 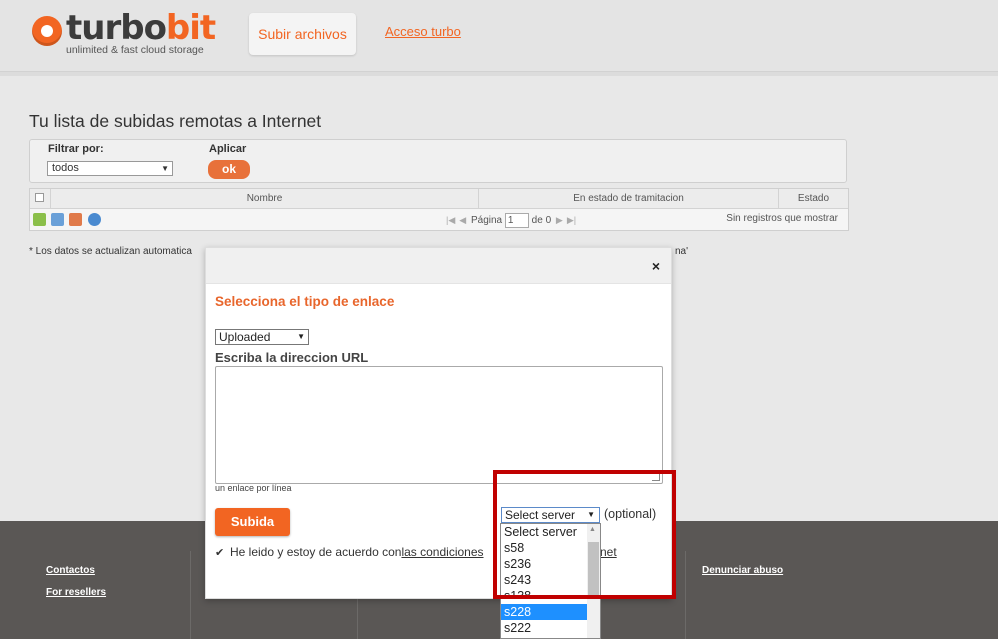 I want to click on logo-icon, so click(x=47, y=31).